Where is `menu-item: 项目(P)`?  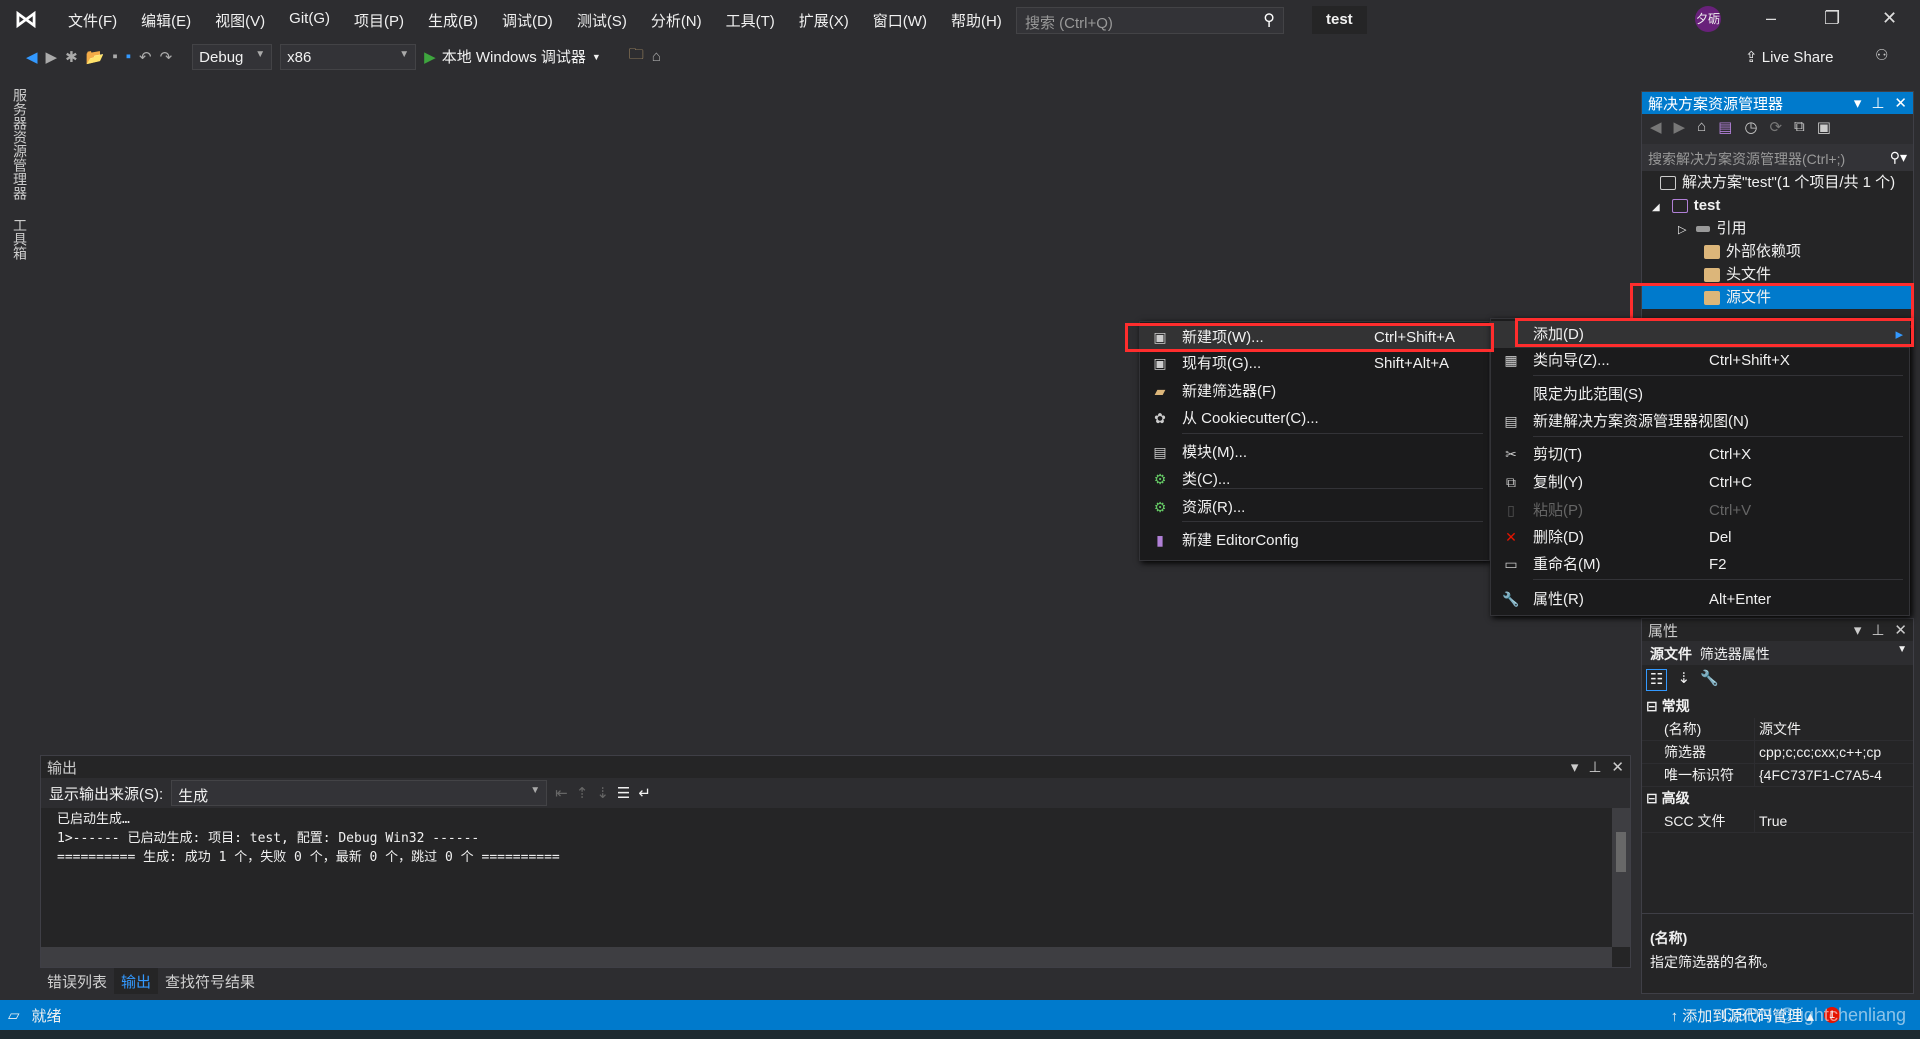 menu-item: 项目(P) is located at coordinates (379, 20).